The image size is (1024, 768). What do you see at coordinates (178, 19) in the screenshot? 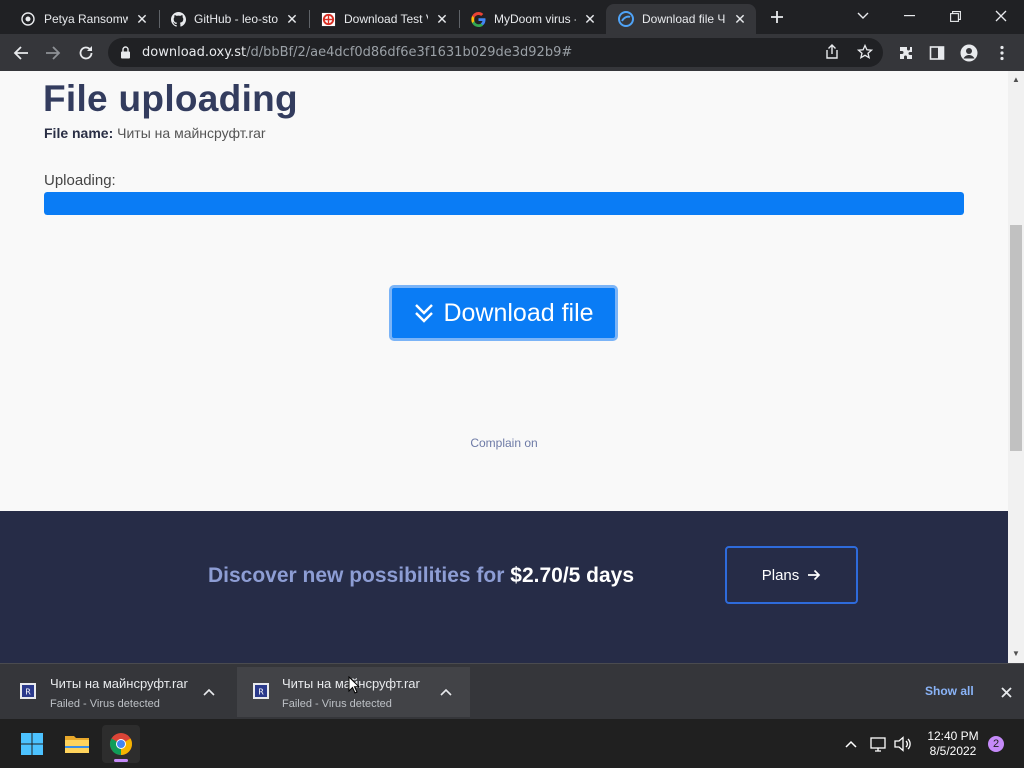
I see `github-icon` at bounding box center [178, 19].